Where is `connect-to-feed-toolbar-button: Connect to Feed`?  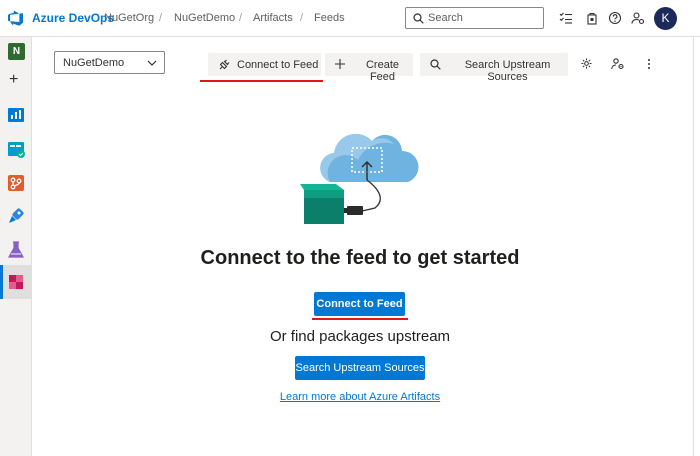
connect-to-feed-toolbar-button: Connect to Feed is located at coordinates (264, 64).